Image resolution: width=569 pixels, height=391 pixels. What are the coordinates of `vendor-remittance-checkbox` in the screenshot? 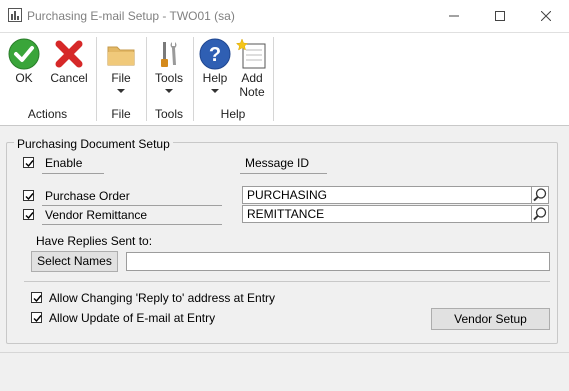 It's located at (28, 214).